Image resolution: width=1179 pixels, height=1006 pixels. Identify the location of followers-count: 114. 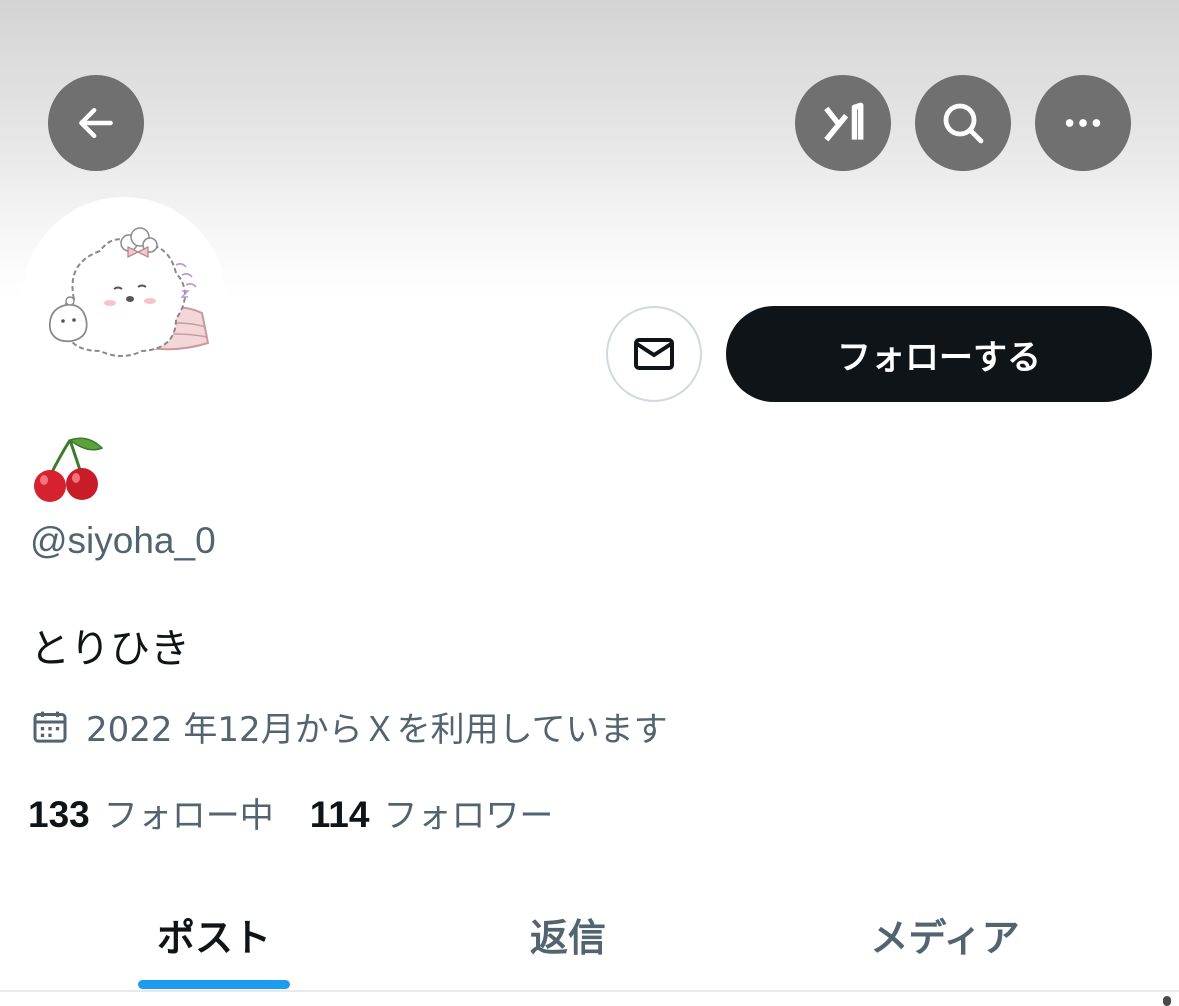
(339, 814).